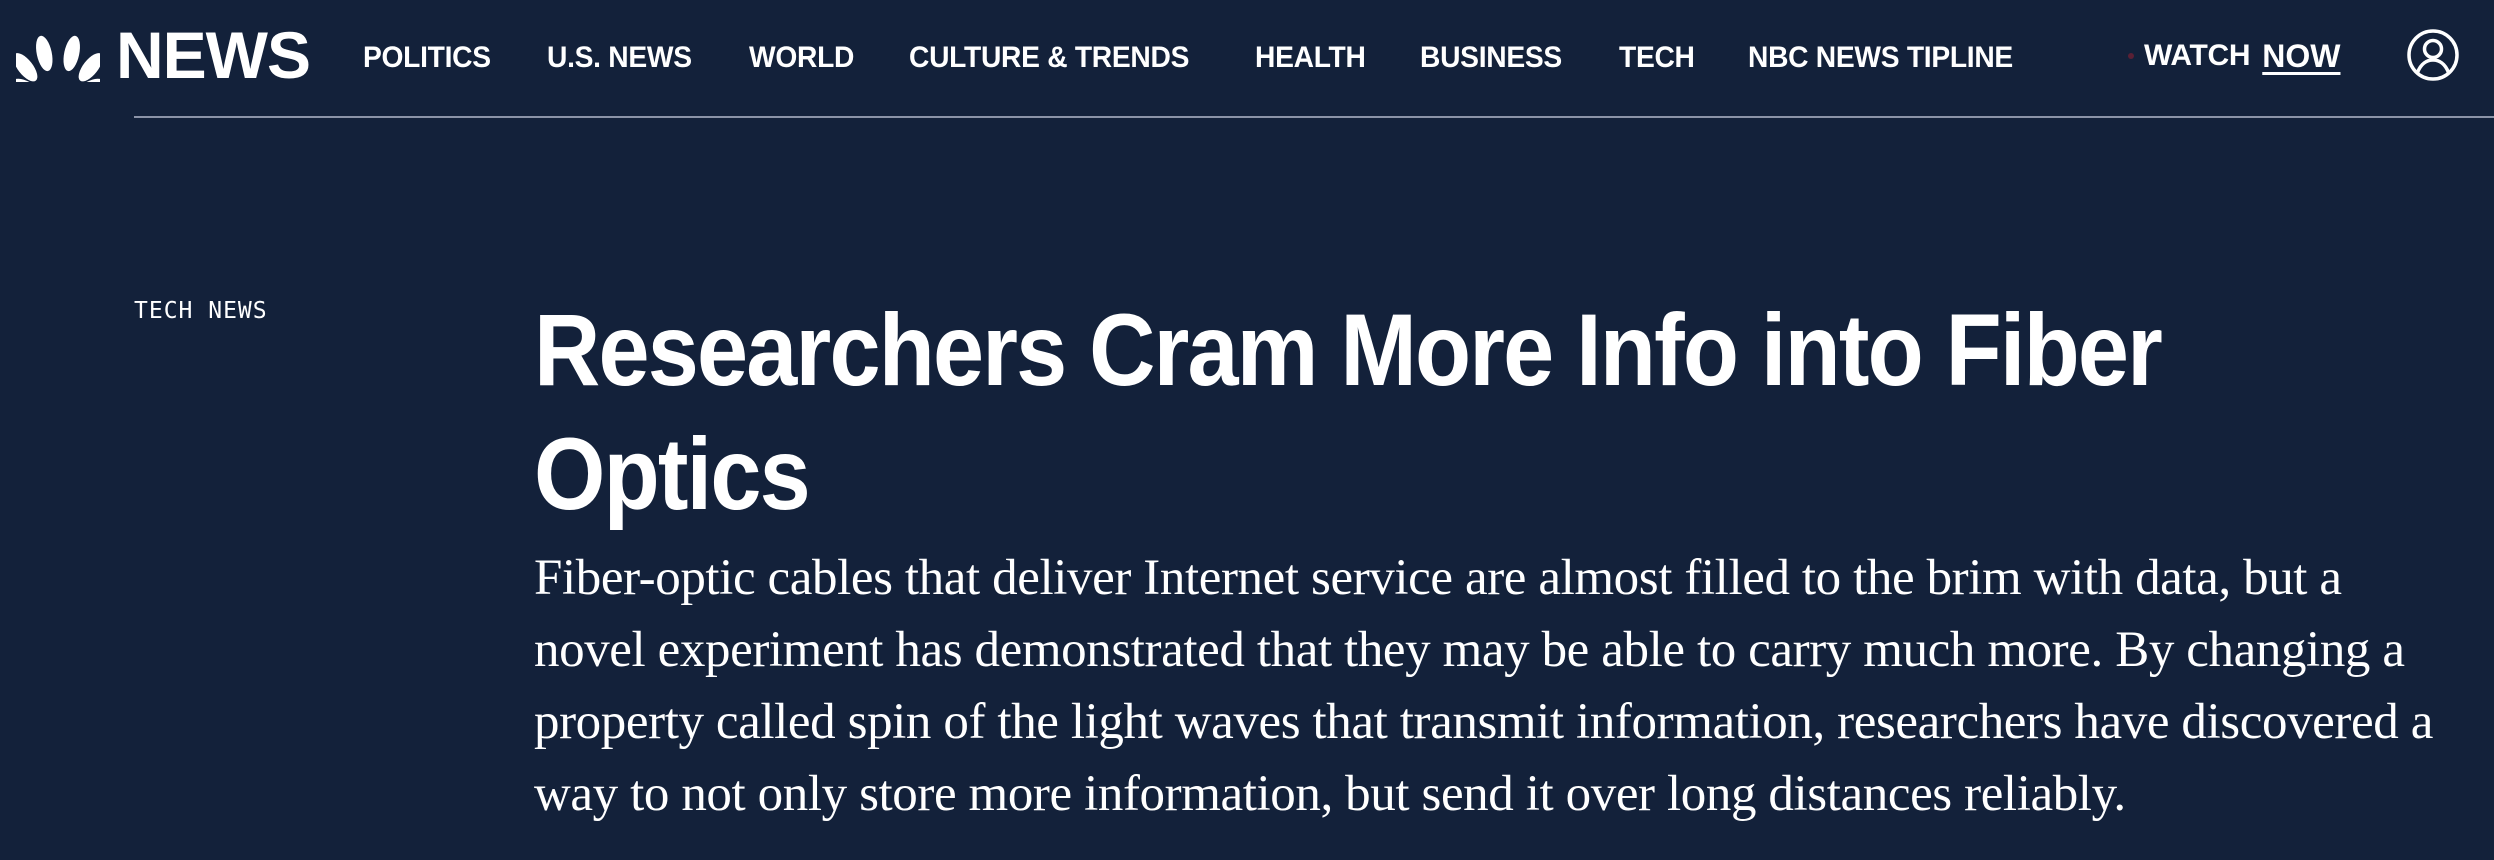  Describe the element at coordinates (1880, 58) in the screenshot. I see `nav-item-nbc-news-tipline: NBC NEWS TIPLINE` at that location.